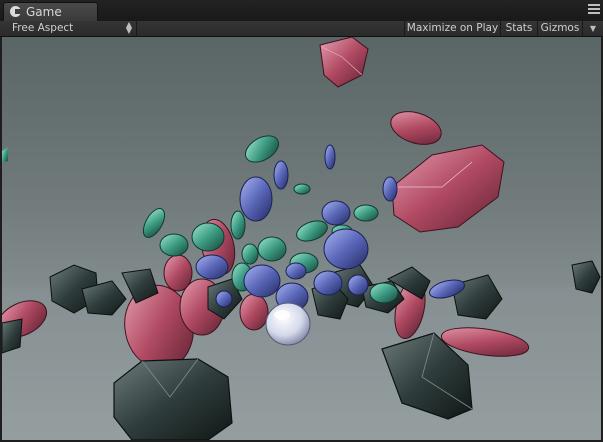  What do you see at coordinates (301, 10) in the screenshot?
I see `tab-strip: Game` at bounding box center [301, 10].